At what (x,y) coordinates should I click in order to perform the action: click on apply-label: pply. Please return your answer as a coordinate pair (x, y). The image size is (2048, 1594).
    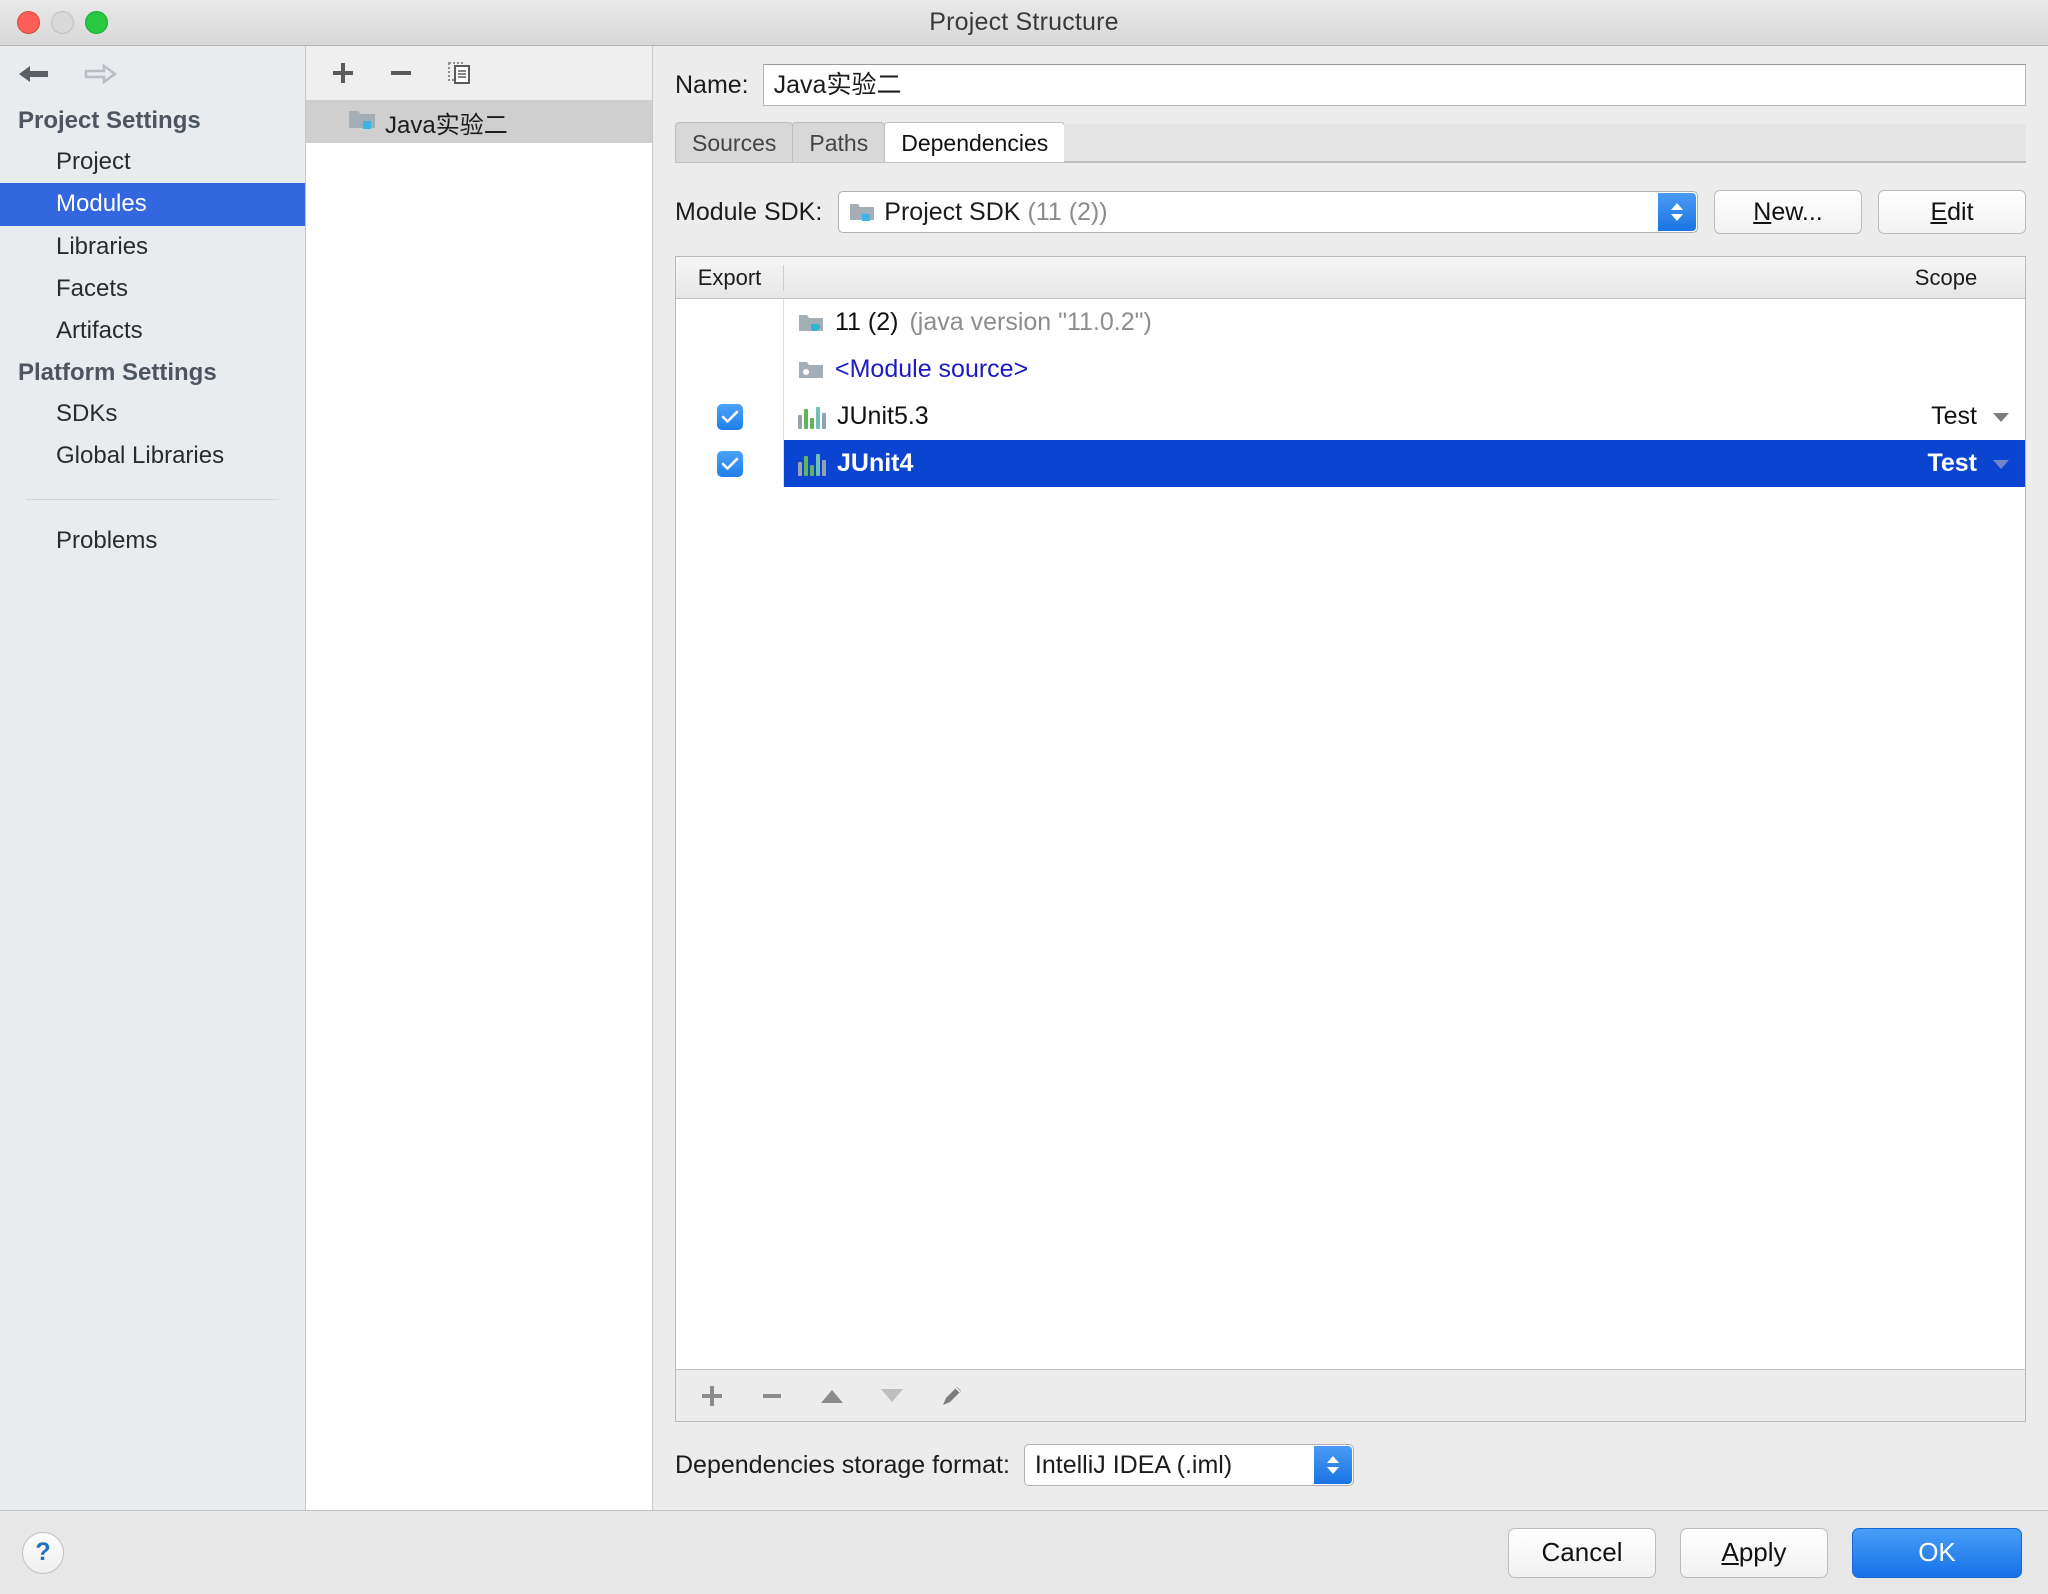
    Looking at the image, I should click on (1762, 1552).